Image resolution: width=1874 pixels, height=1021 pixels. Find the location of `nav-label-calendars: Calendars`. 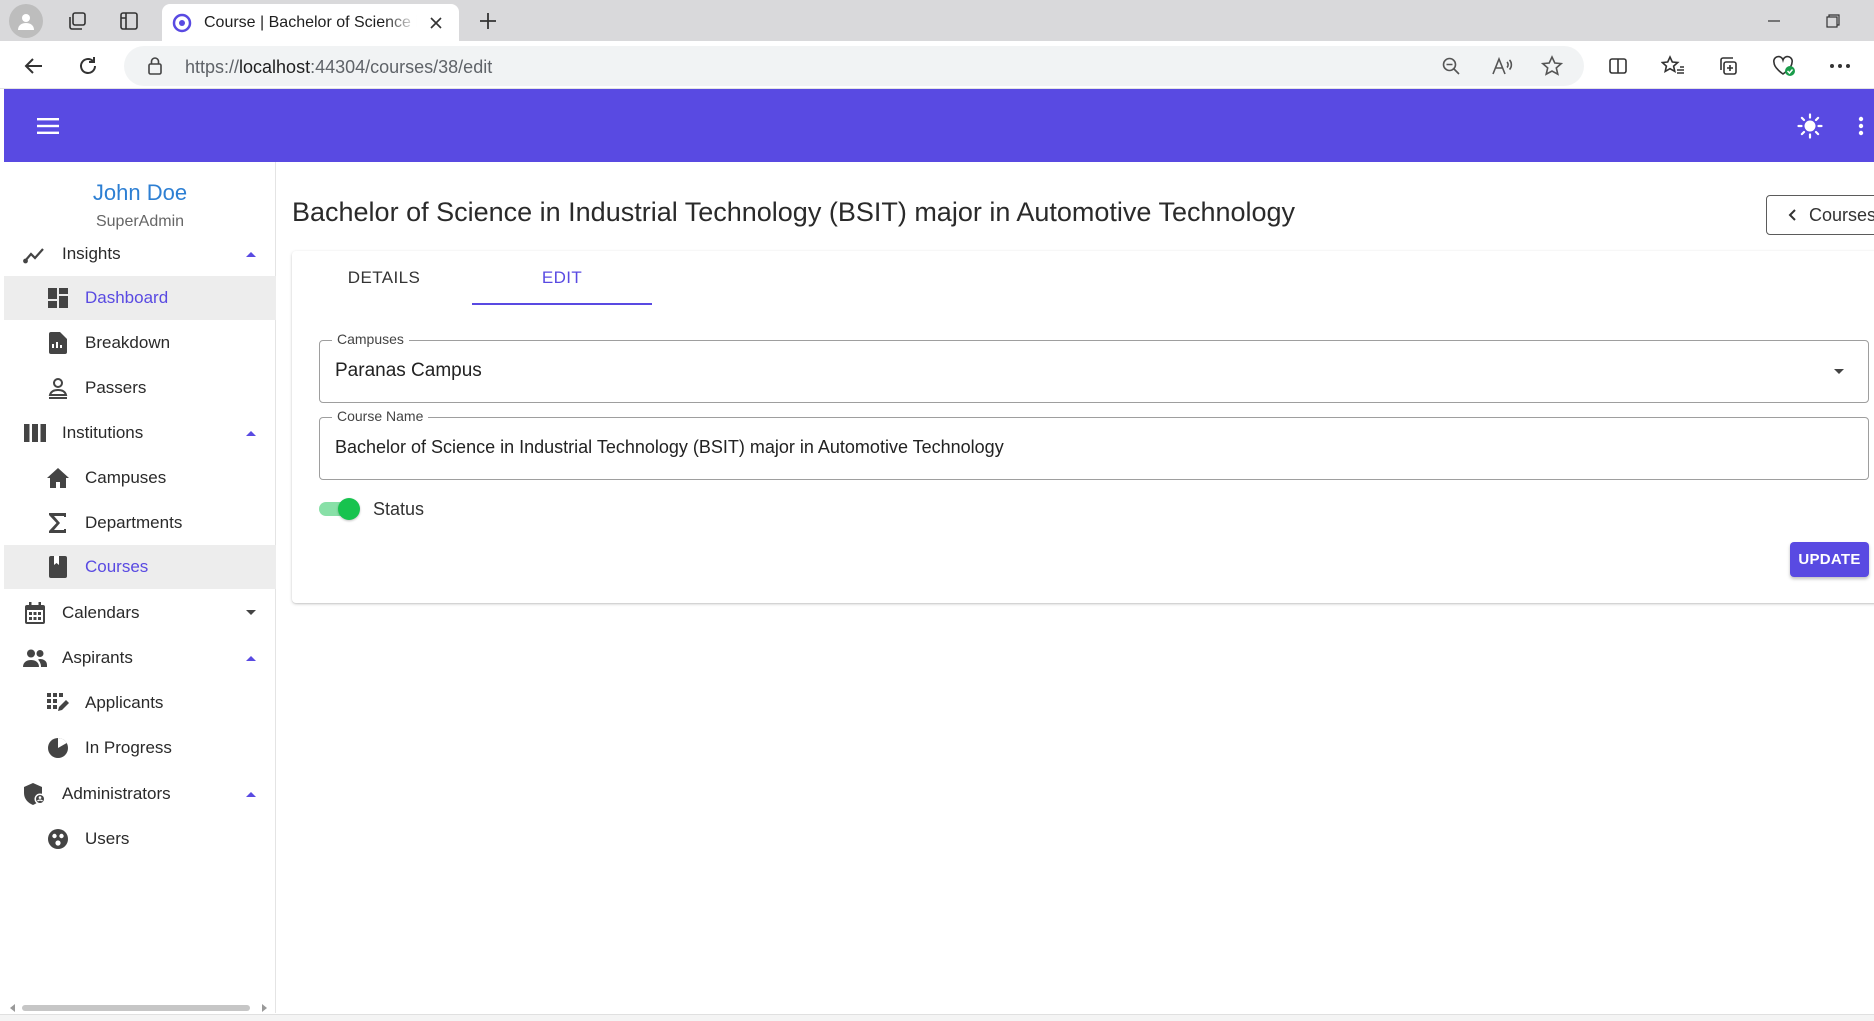

nav-label-calendars: Calendars is located at coordinates (101, 612).